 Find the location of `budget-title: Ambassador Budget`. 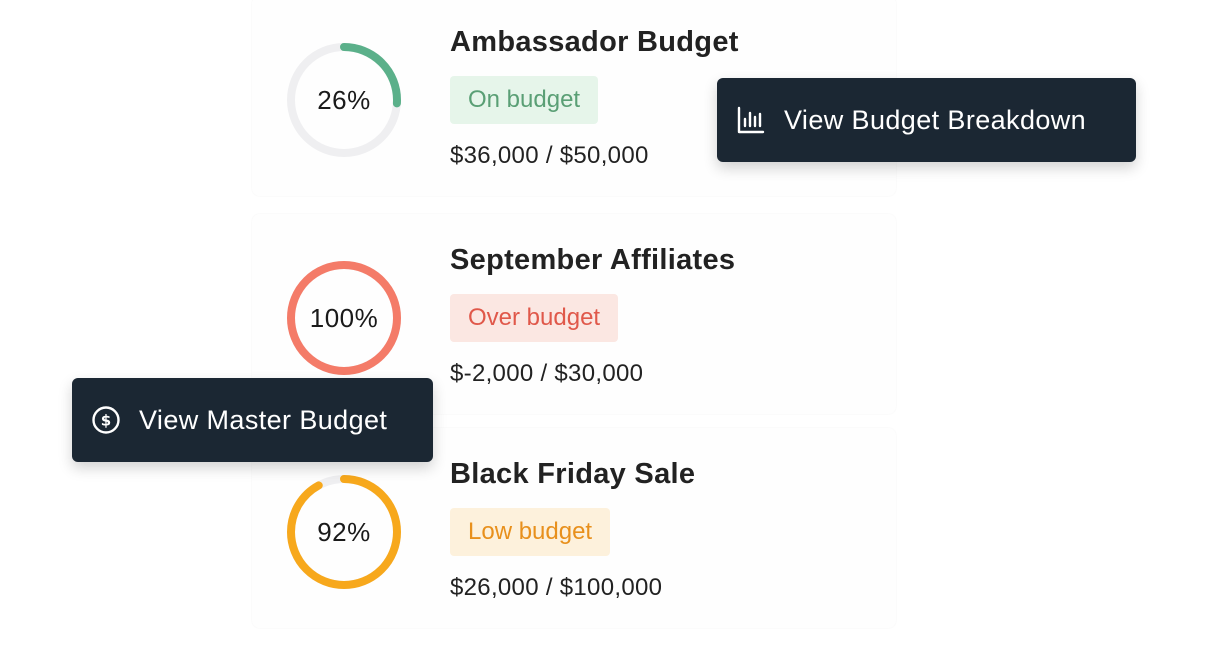

budget-title: Ambassador Budget is located at coordinates (594, 42).